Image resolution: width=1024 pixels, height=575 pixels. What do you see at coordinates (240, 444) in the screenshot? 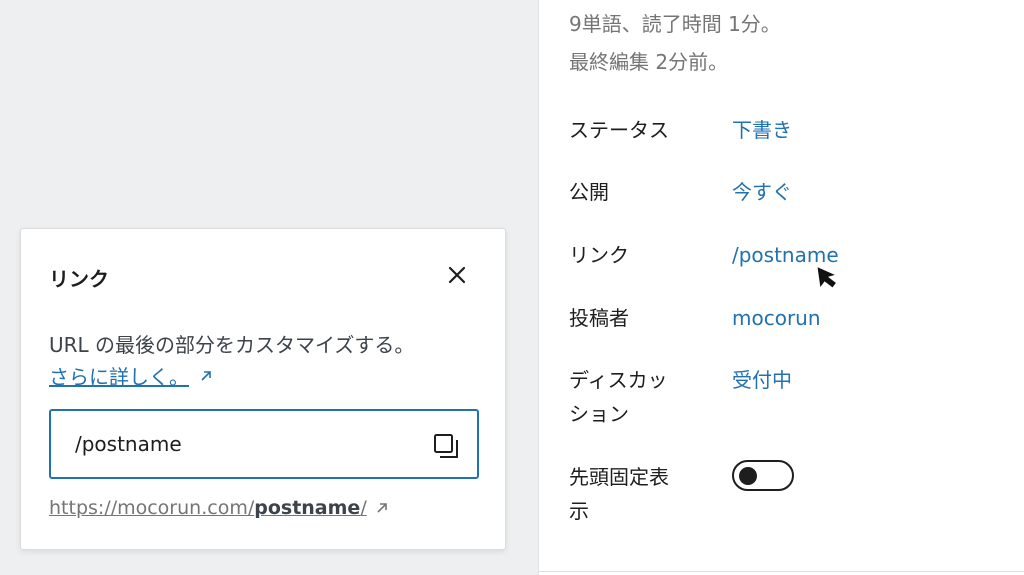
I see `slug-input` at bounding box center [240, 444].